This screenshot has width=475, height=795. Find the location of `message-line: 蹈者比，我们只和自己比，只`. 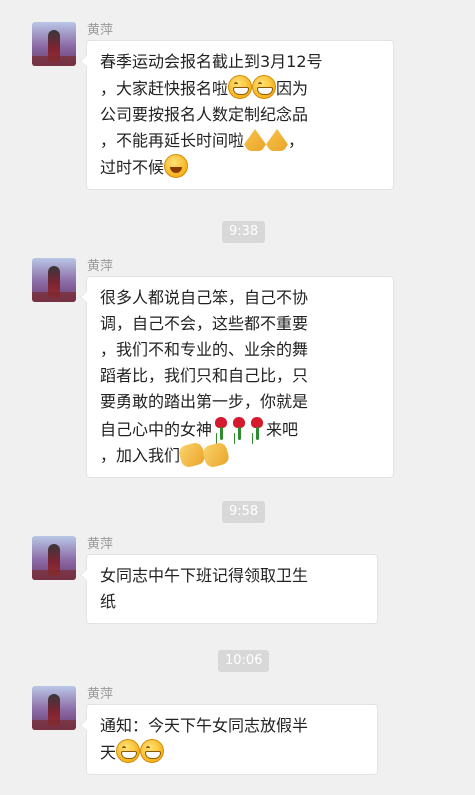

message-line: 蹈者比，我们只和自己比，只 is located at coordinates (241, 376).